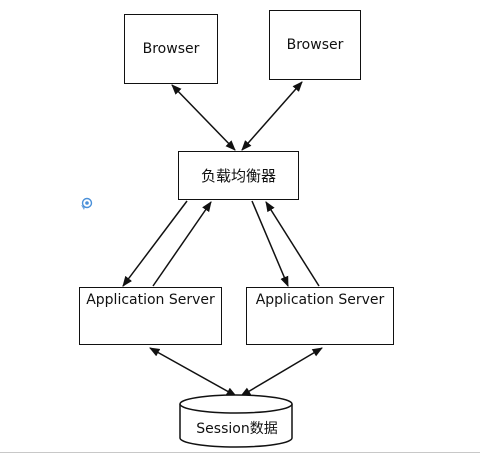  I want to click on session-store-label: Session数据, so click(237, 429).